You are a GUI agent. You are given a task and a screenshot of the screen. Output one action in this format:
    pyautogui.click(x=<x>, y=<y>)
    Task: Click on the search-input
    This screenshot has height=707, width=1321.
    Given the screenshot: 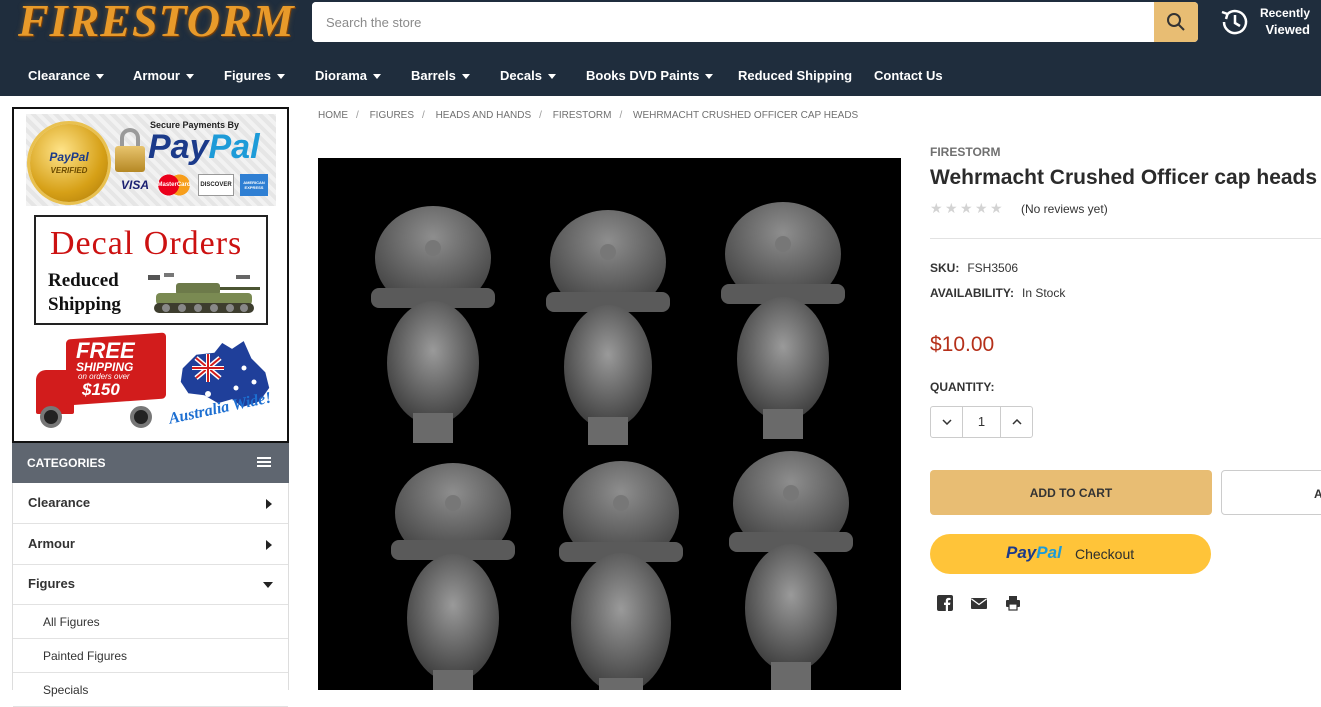 What is the action you would take?
    pyautogui.click(x=733, y=22)
    